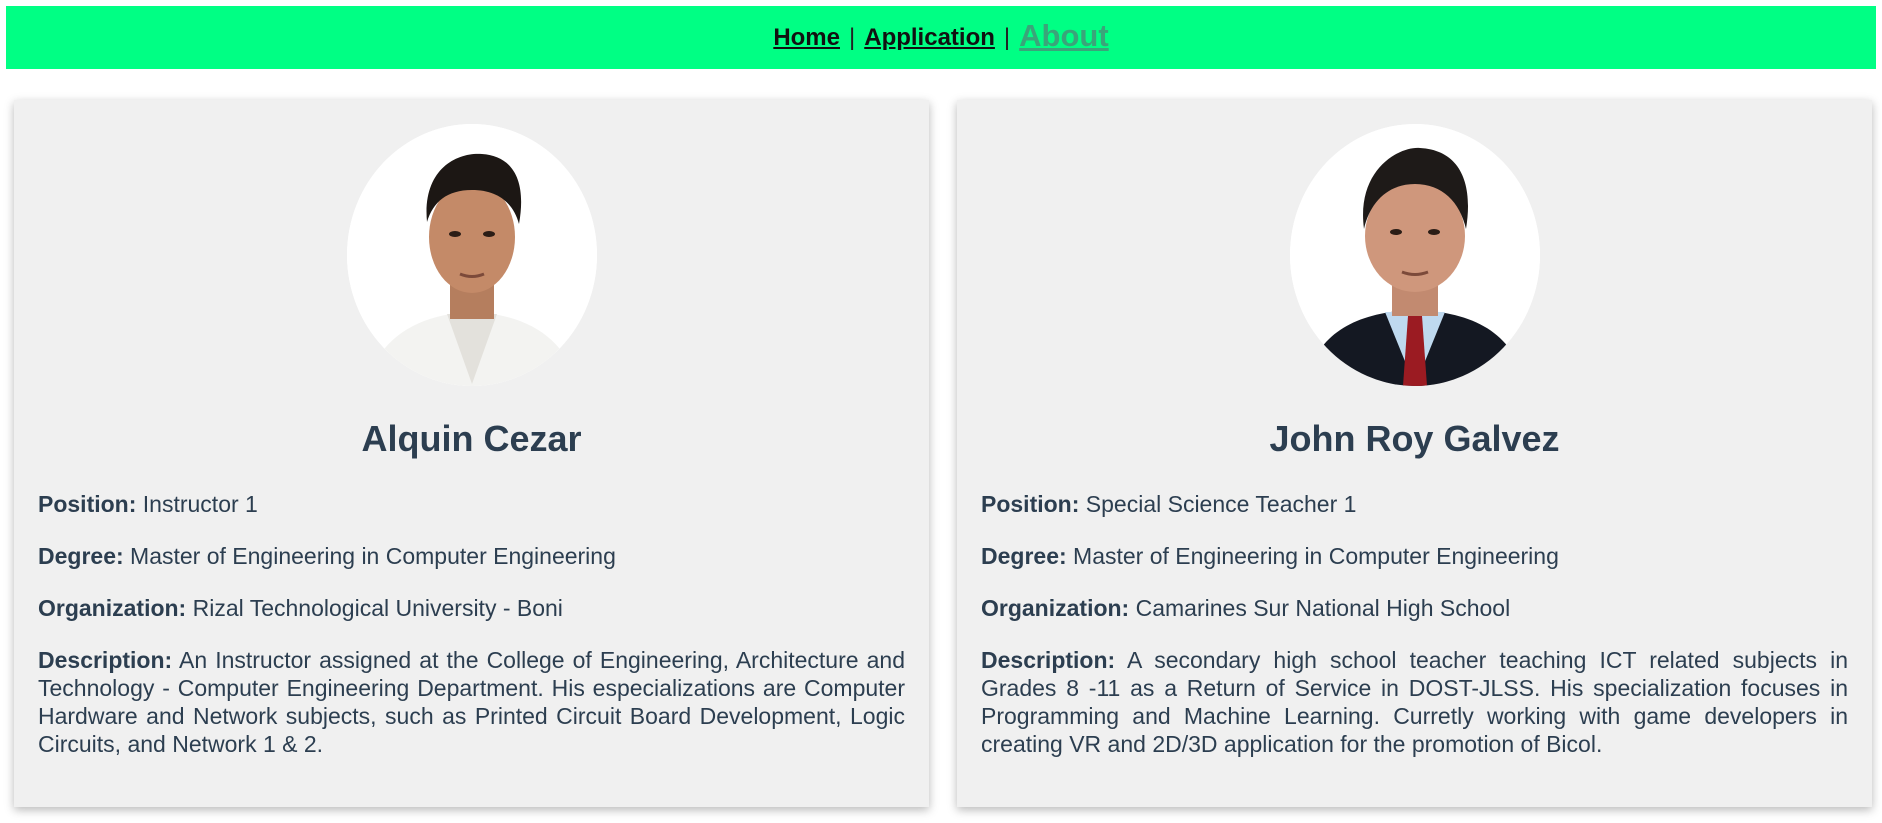  I want to click on position-value: Special Science Teacher 1, so click(1221, 504).